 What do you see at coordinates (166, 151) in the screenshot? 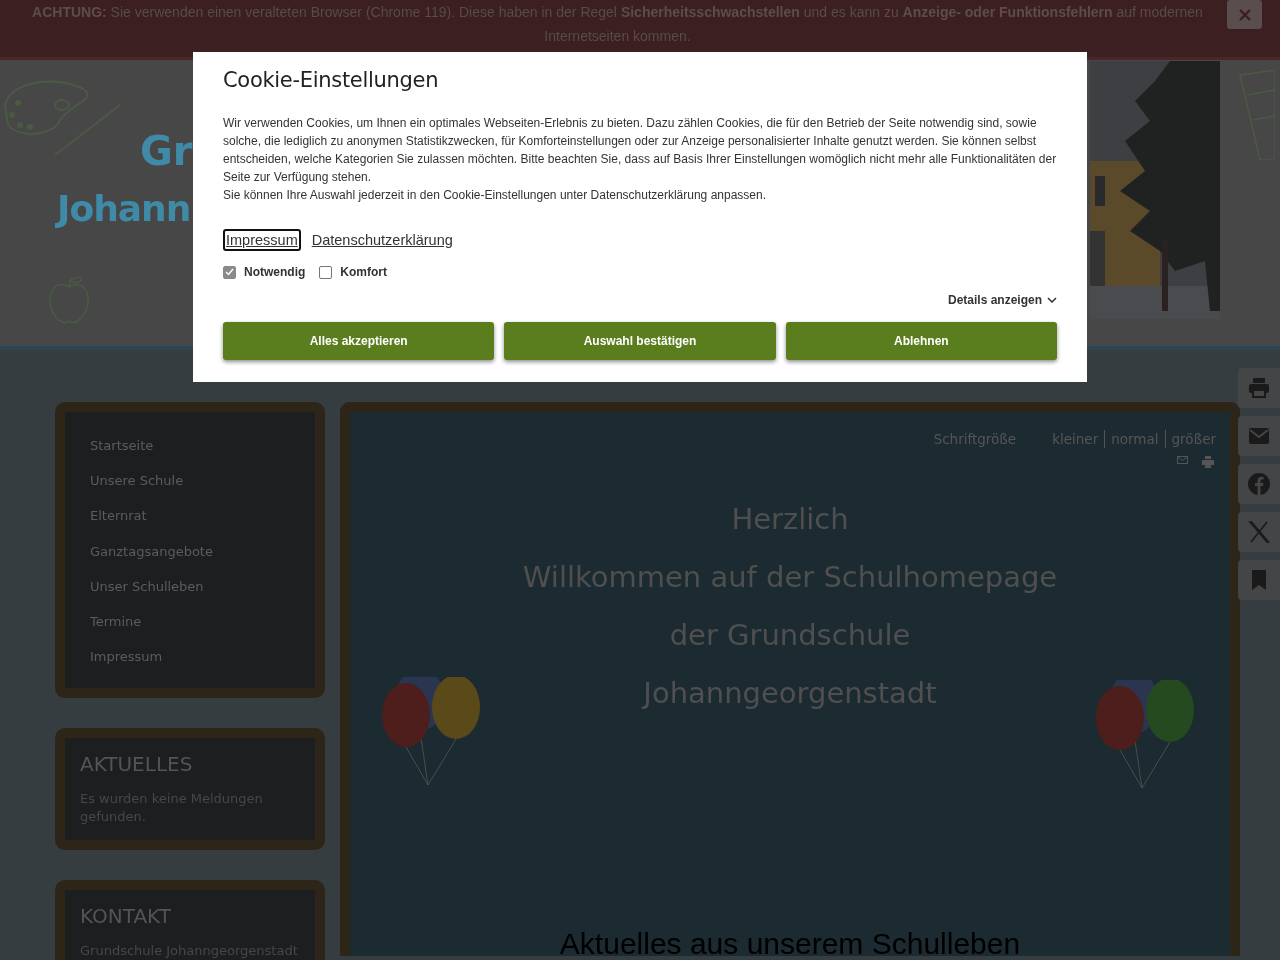
I see `logo-text: Gr` at bounding box center [166, 151].